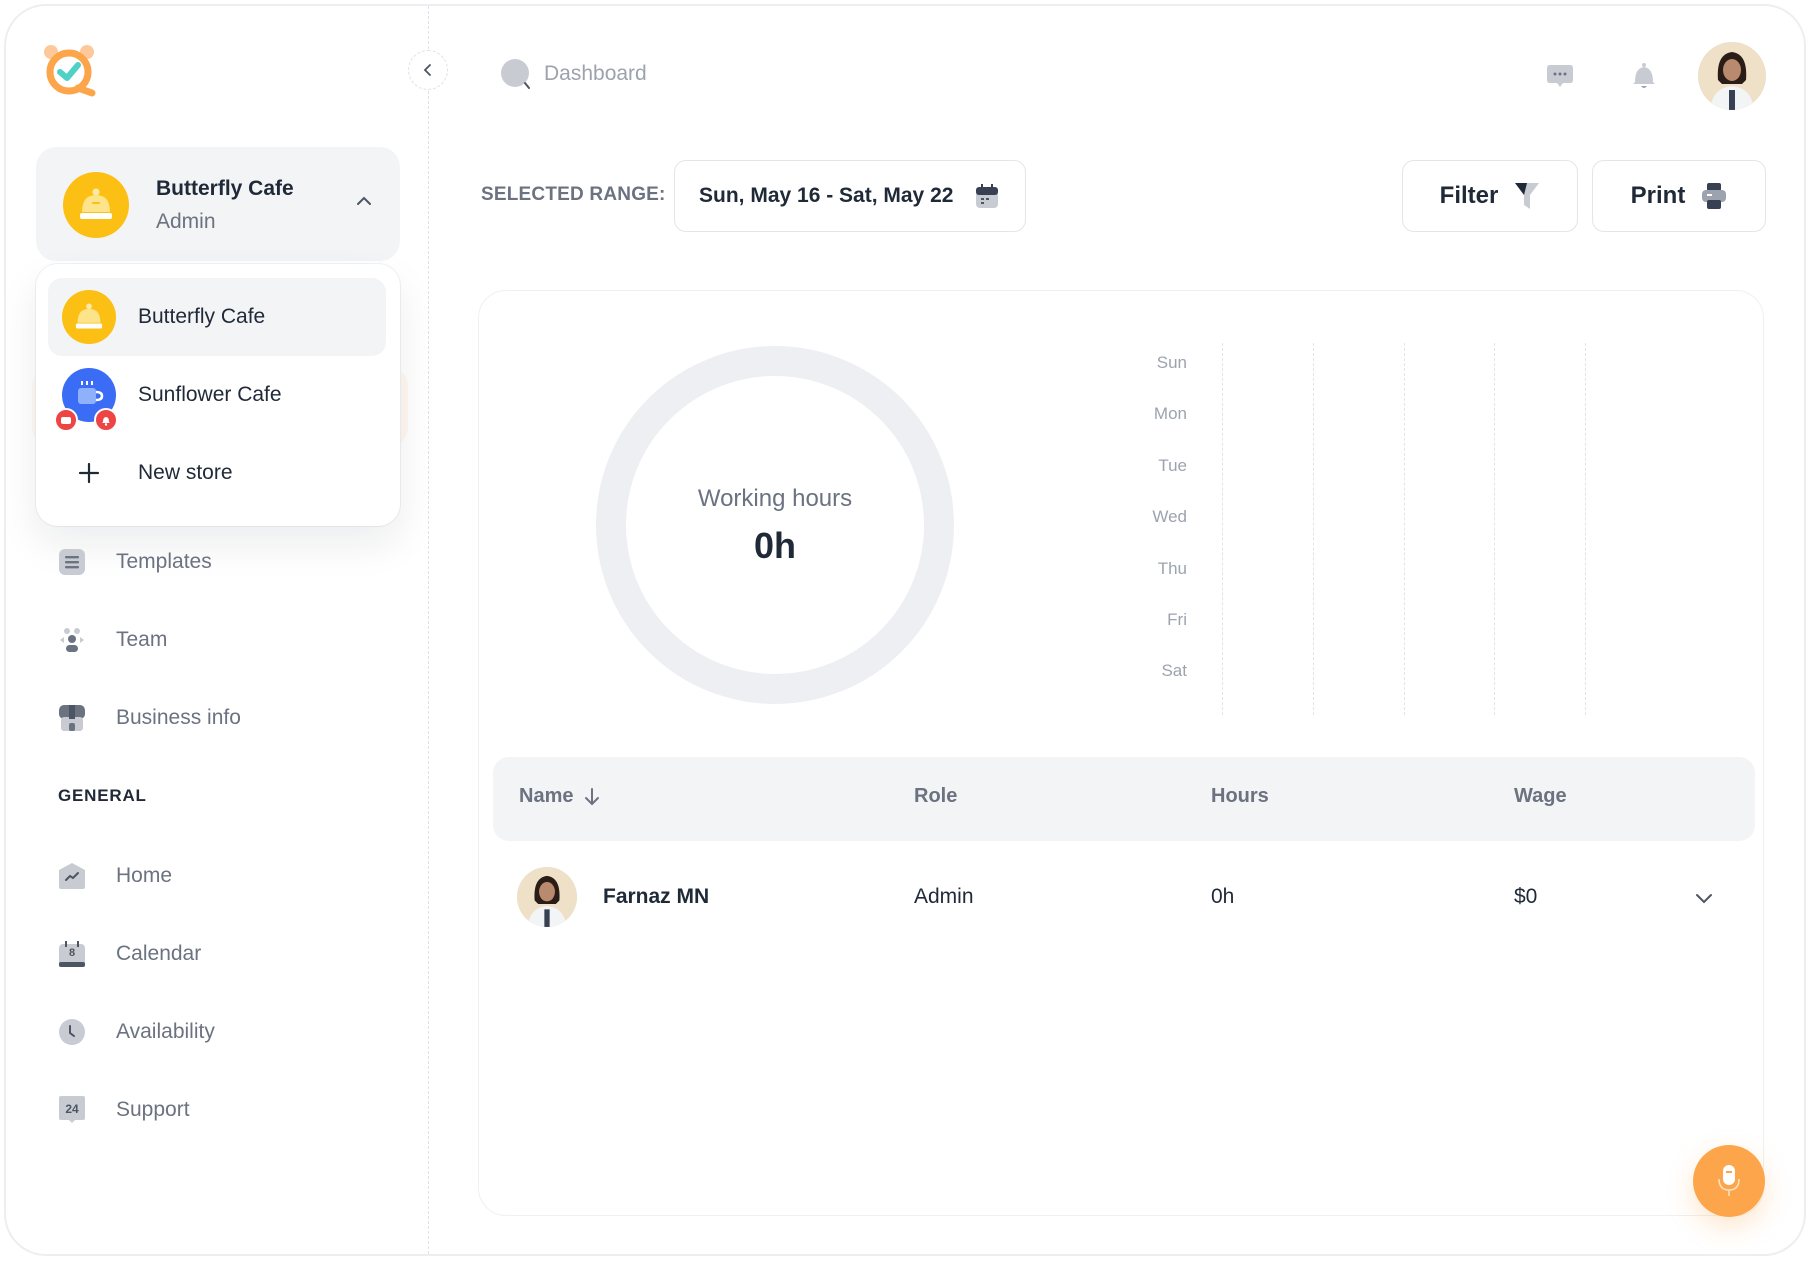  What do you see at coordinates (153, 1109) in the screenshot?
I see `sidebar-item-label: Support` at bounding box center [153, 1109].